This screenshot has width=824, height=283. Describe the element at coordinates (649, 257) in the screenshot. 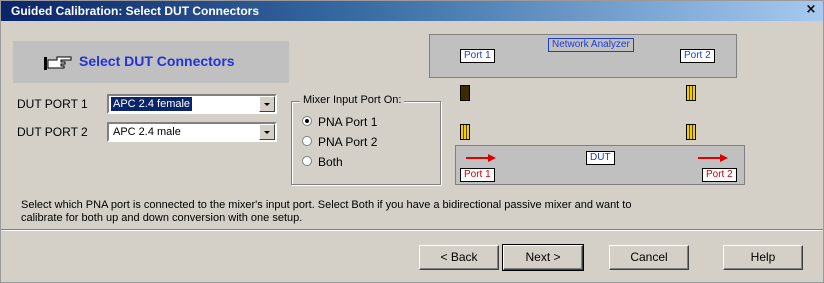

I see `cancel-button: Cancel` at that location.